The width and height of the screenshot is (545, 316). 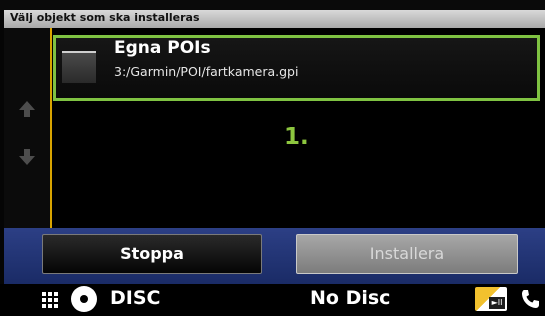 I want to click on stop-button: Stoppa, so click(x=152, y=254).